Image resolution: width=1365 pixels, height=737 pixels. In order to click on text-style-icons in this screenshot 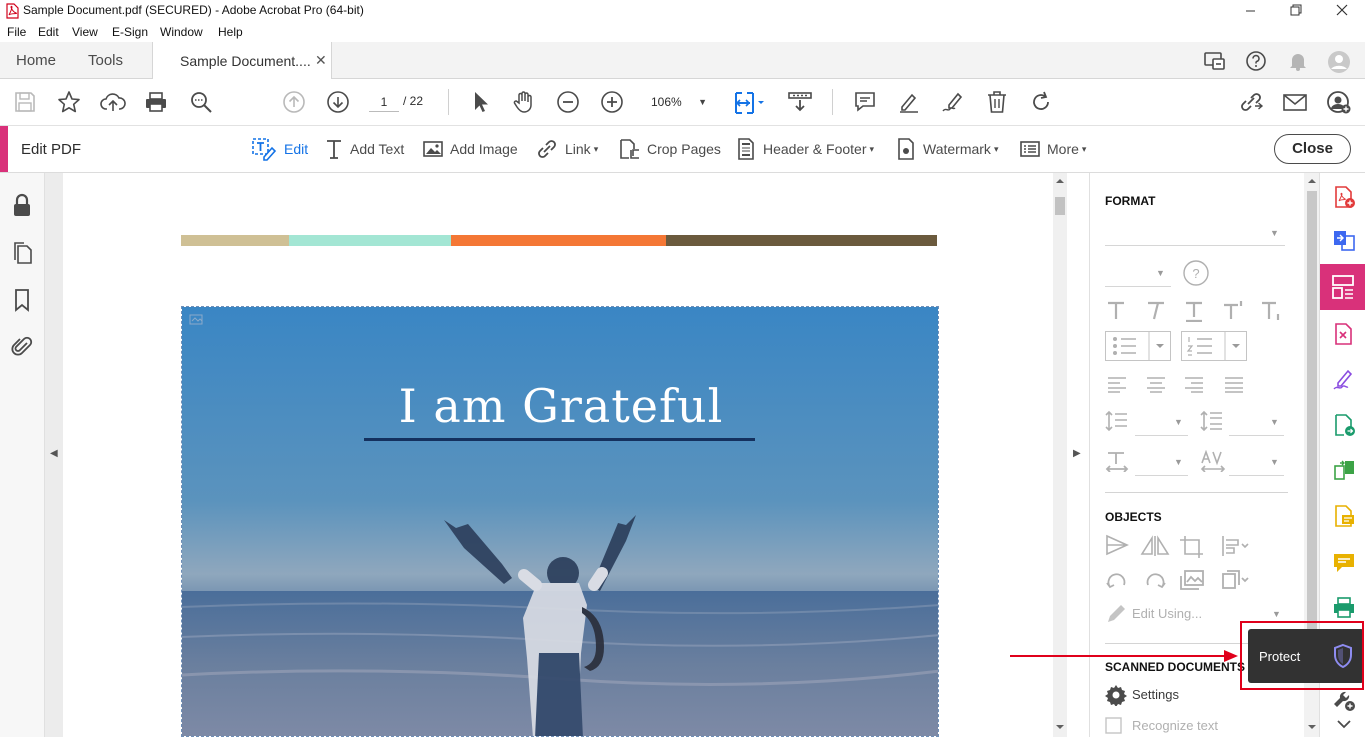, I will do `click(1194, 311)`.